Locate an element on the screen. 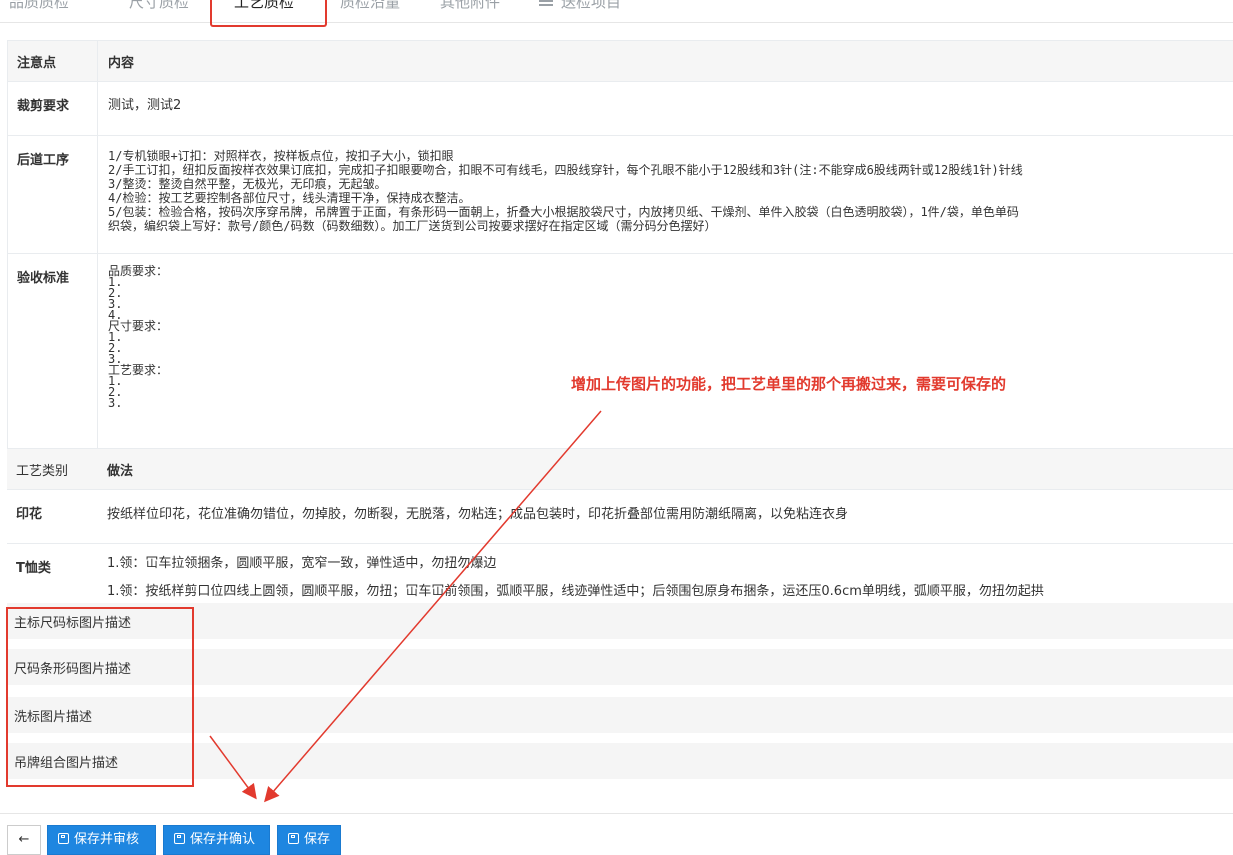 The height and width of the screenshot is (855, 1233). long-arrow is located at coordinates (433, 606).